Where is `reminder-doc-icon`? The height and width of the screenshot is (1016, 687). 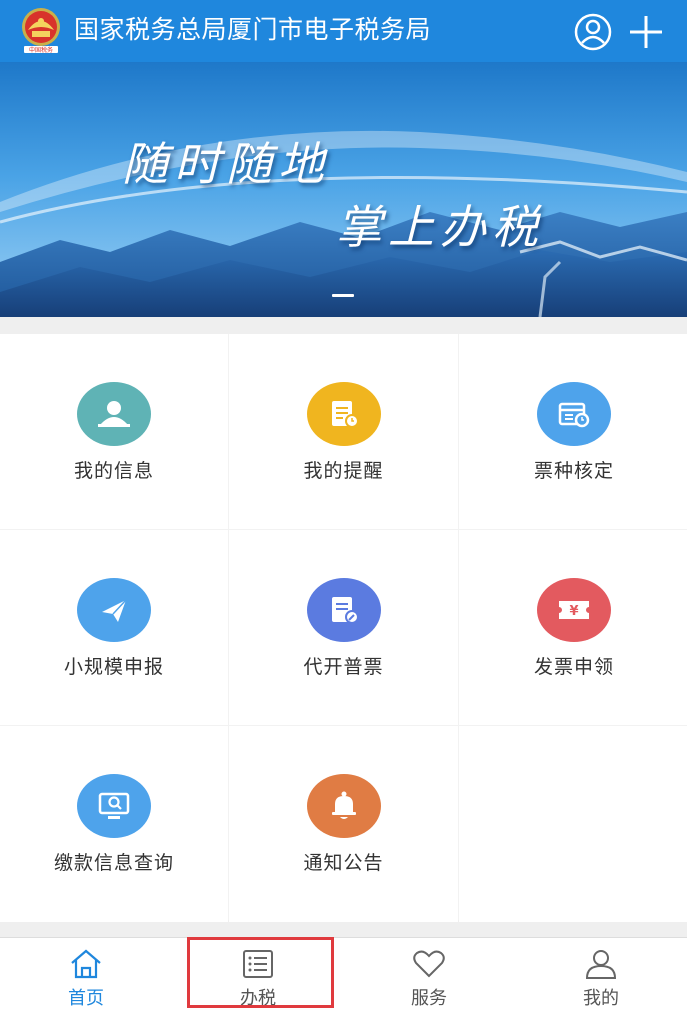
reminder-doc-icon is located at coordinates (343, 414).